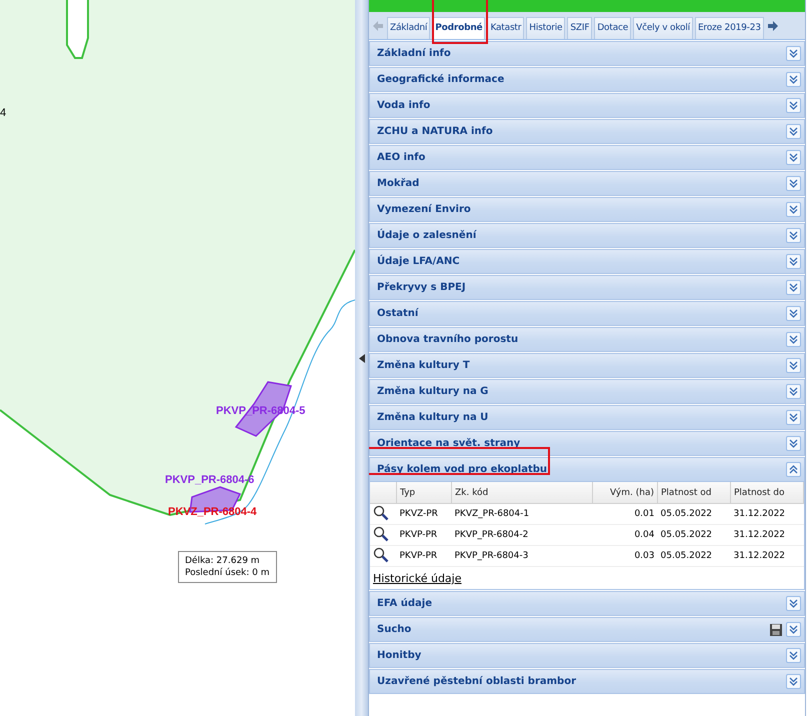 This screenshot has width=808, height=716. What do you see at coordinates (767, 493) in the screenshot?
I see `column-header: Platnost do` at bounding box center [767, 493].